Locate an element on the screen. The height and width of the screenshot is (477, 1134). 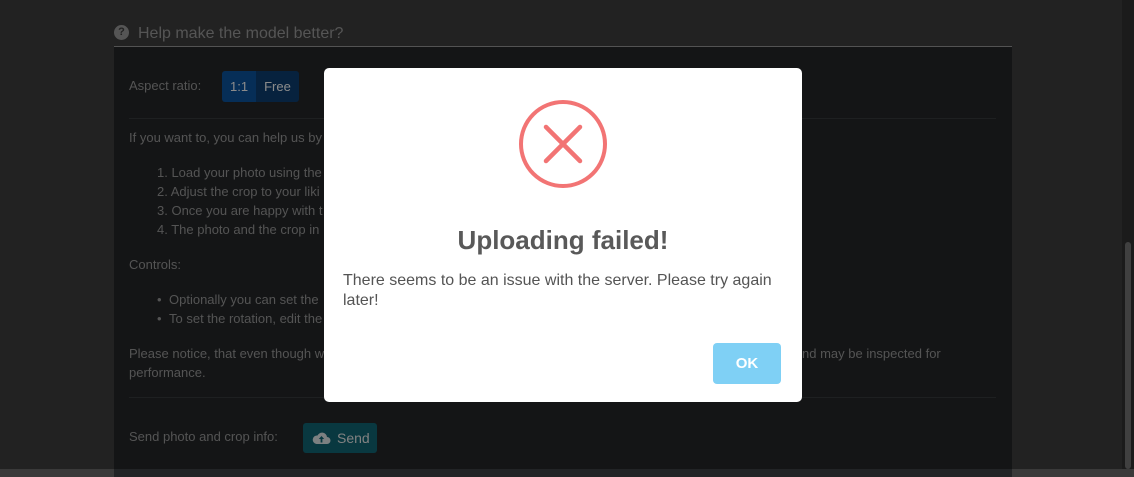
dialog-title: Uploading failed! is located at coordinates (563, 240).